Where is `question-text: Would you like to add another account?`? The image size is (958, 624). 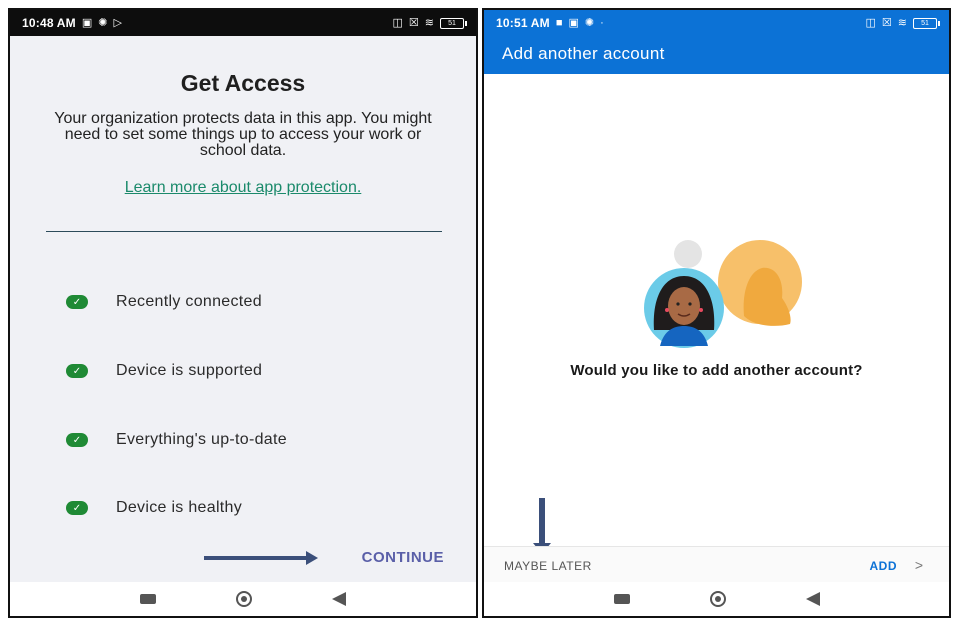 question-text: Would you like to add another account? is located at coordinates (716, 370).